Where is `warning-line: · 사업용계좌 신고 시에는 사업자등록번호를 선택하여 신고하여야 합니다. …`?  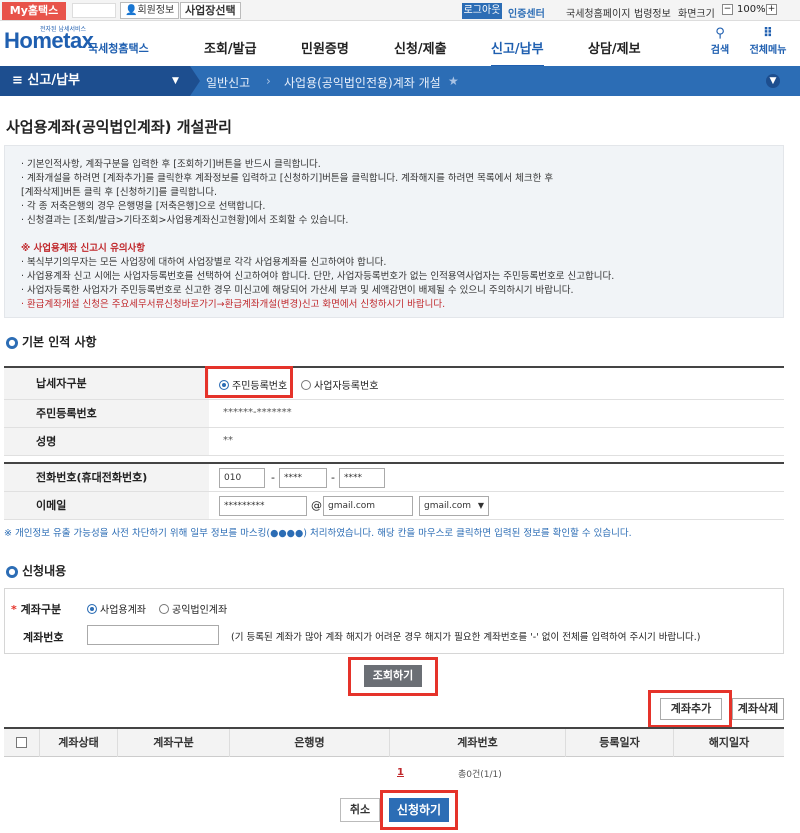
warning-line: · 사업용계좌 신고 시에는 사업자등록번호를 선택하여 신고하여야 합니다. … is located at coordinates (318, 276).